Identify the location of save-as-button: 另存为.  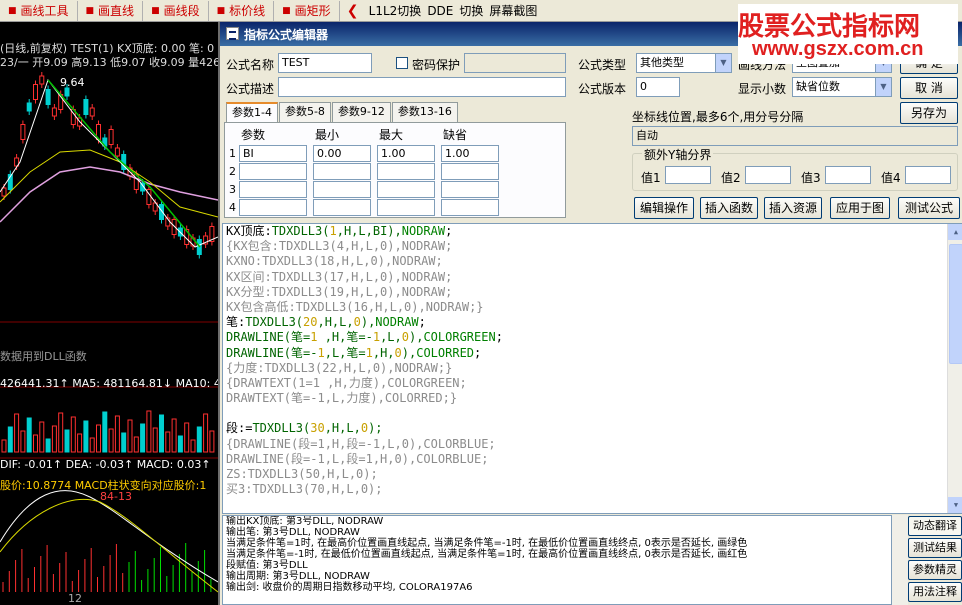
(929, 113).